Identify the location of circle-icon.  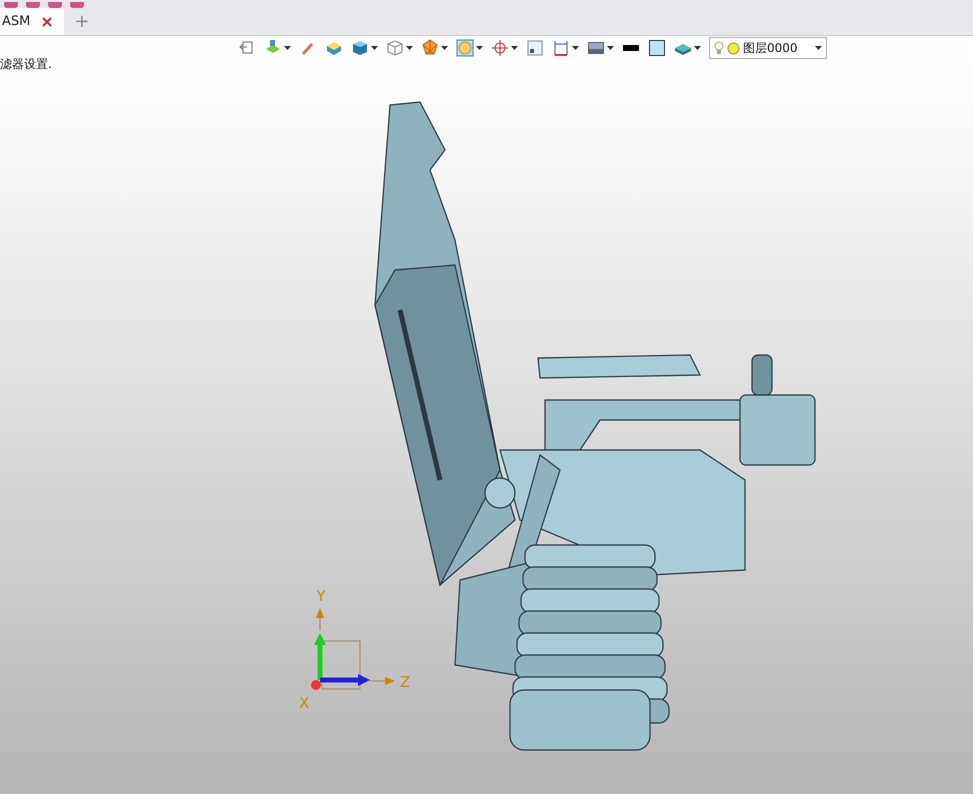
(733, 48).